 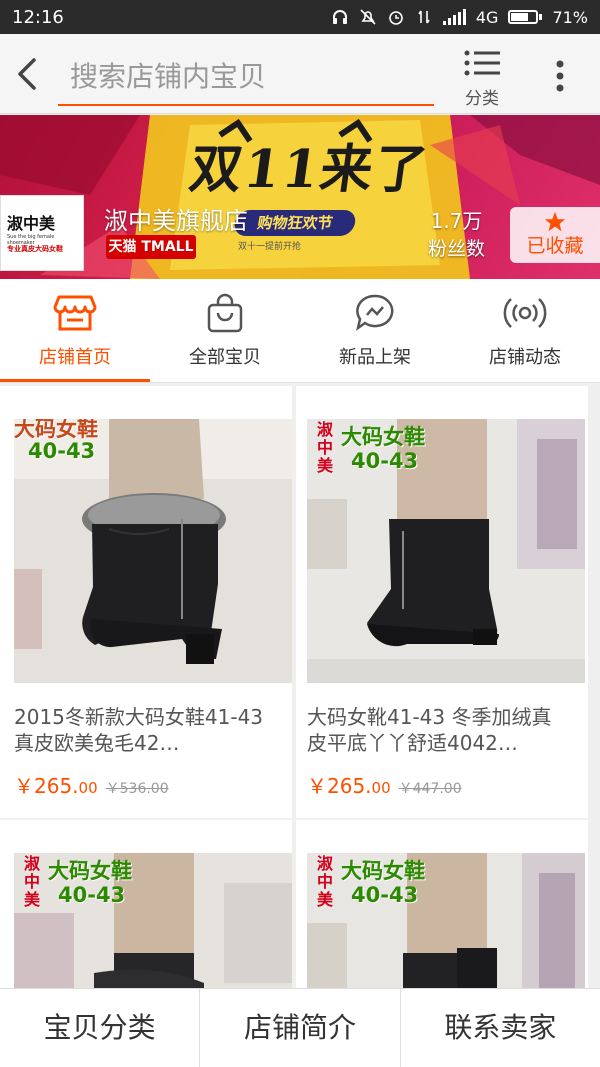 I want to click on fans-count: 1.7万 粉丝数, so click(x=456, y=233).